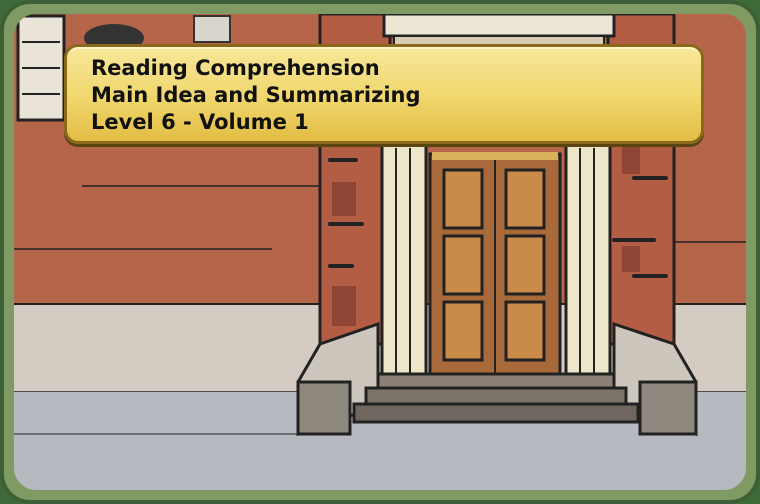 The image size is (760, 504). What do you see at coordinates (200, 122) in the screenshot?
I see `title-line-level: Level 6 - Volume 1` at bounding box center [200, 122].